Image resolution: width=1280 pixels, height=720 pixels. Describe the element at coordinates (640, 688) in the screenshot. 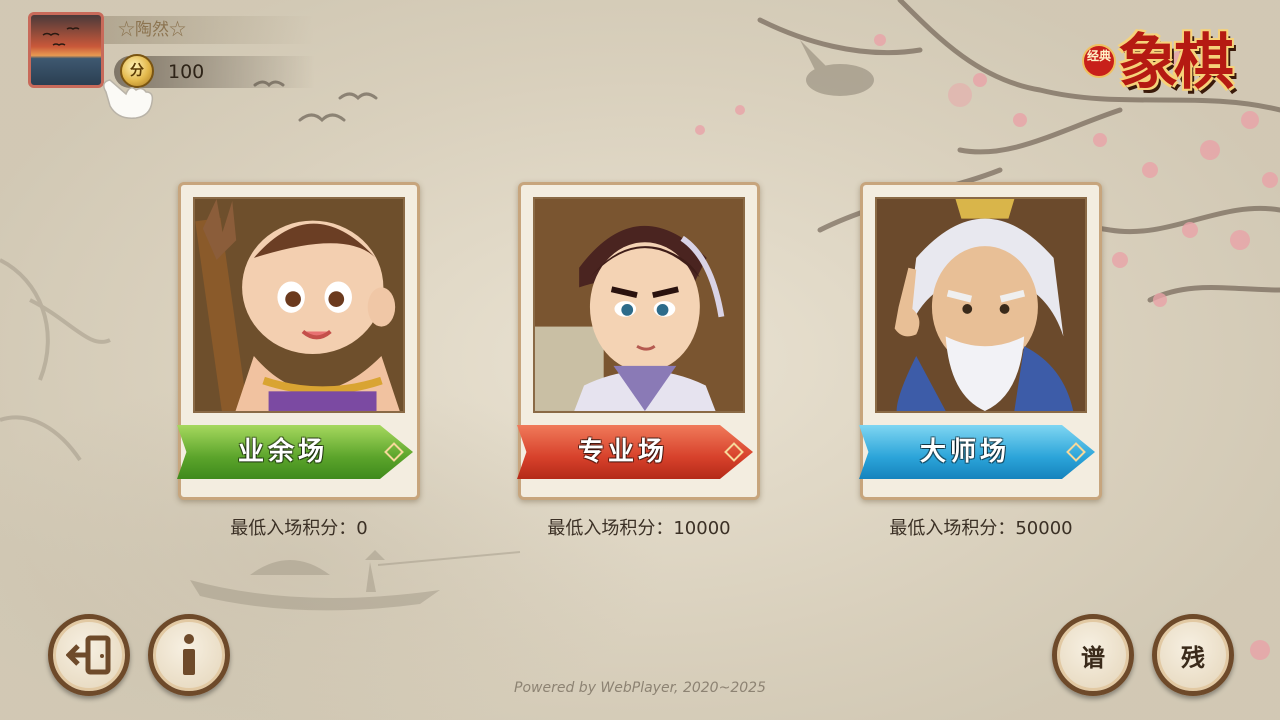

I see `footer-credit: Powered by WebPlayer, 2020~2025` at that location.